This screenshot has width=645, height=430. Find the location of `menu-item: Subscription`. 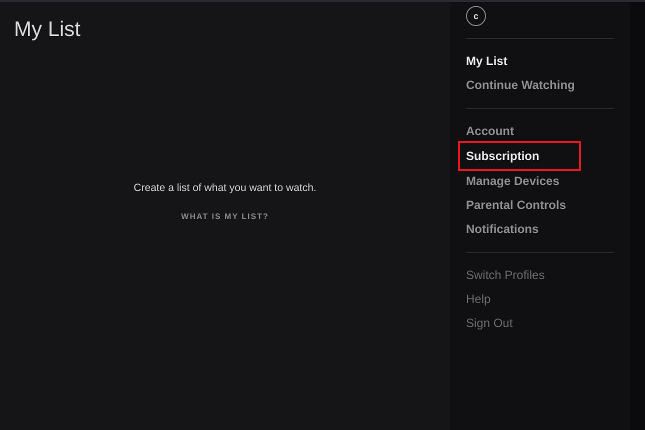

menu-item: Subscription is located at coordinates (520, 155).